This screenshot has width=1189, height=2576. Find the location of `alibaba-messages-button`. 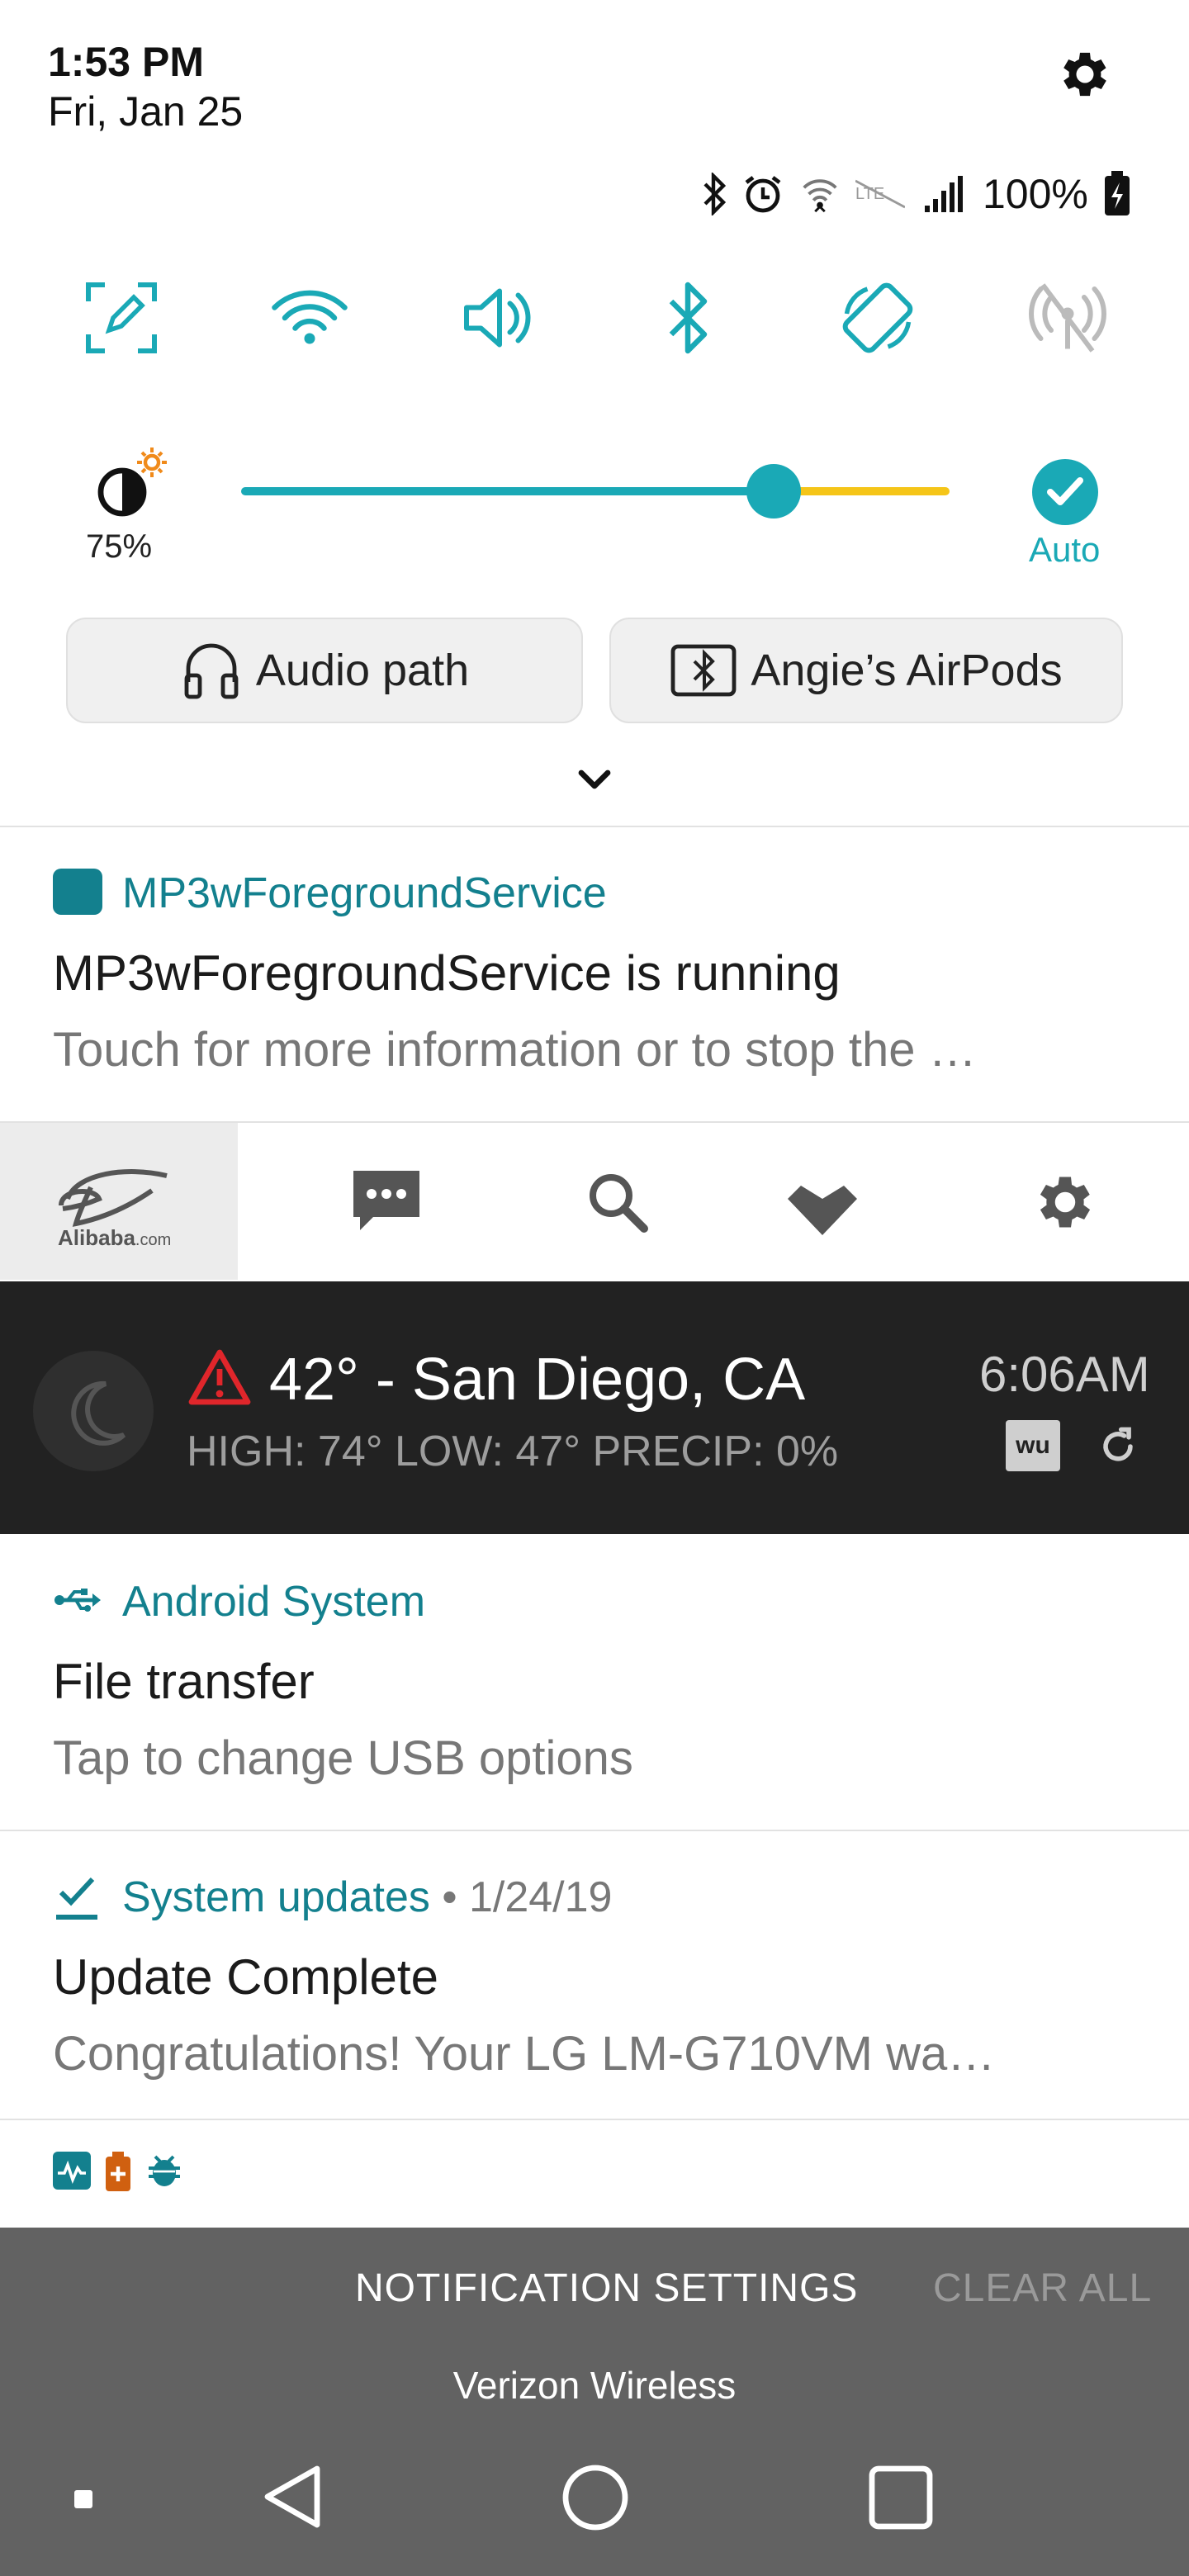

alibaba-messages-button is located at coordinates (386, 1203).